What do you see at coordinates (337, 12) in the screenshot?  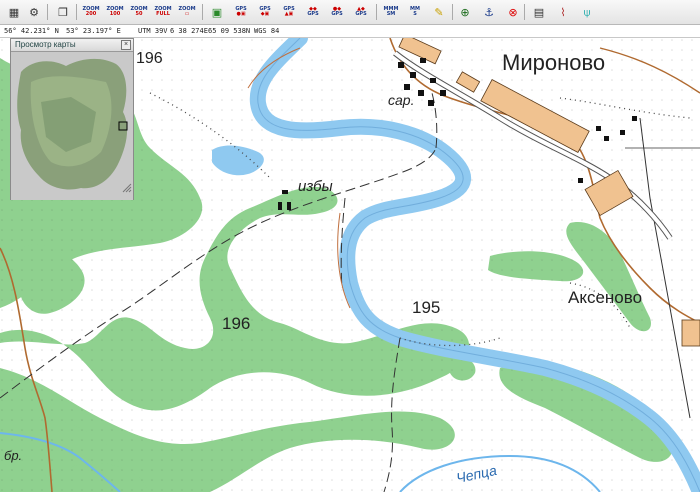 I see `gps-button-5: ●◆ GPS` at bounding box center [337, 12].